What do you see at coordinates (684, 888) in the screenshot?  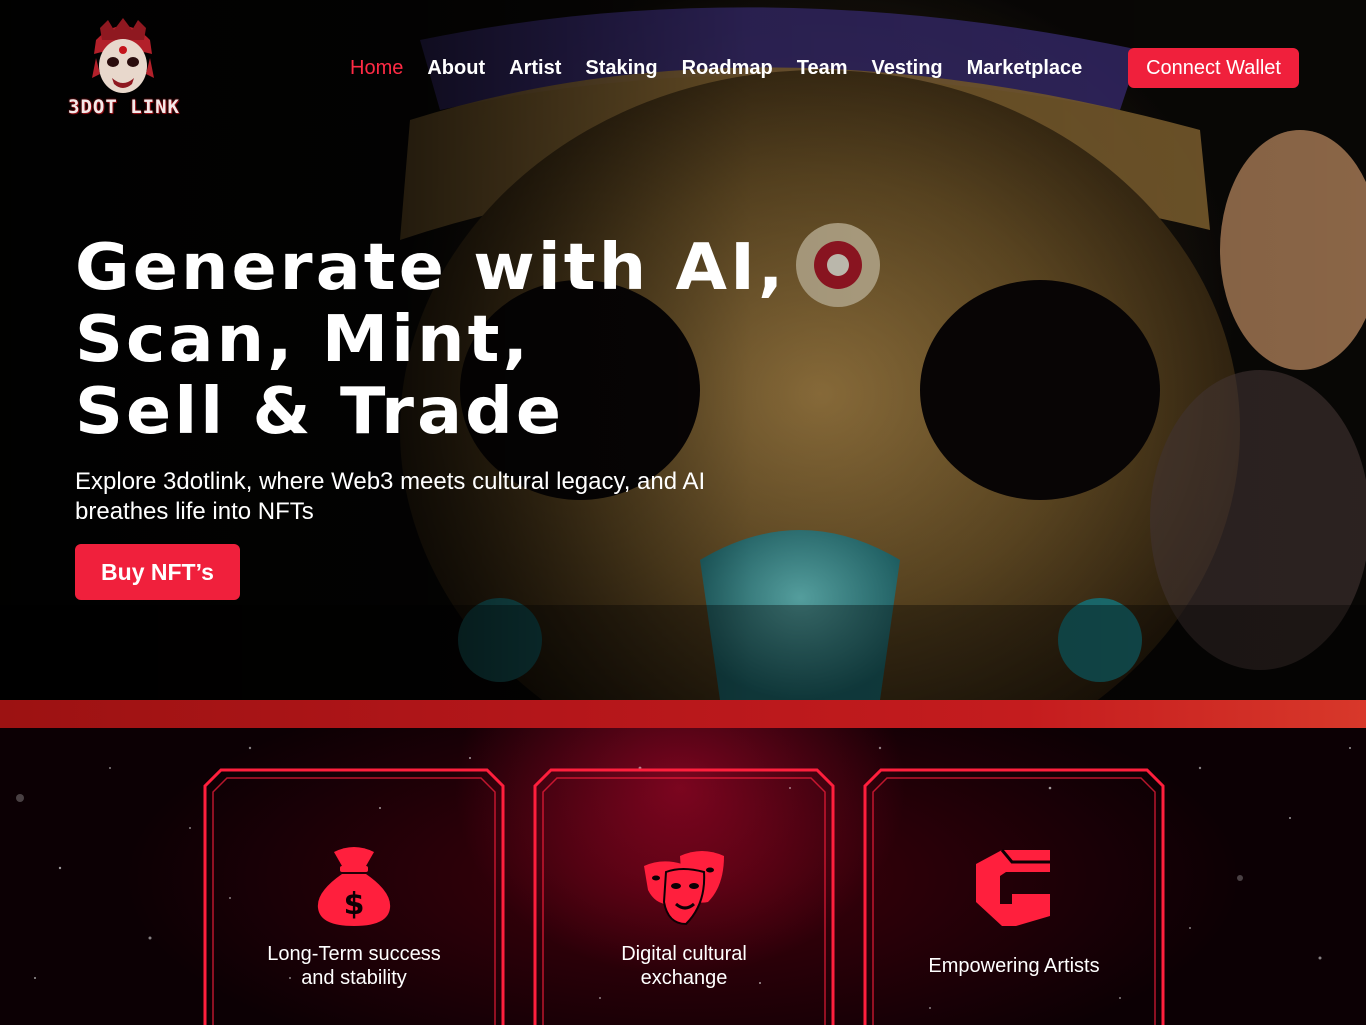 I see `theater-masks-icon` at bounding box center [684, 888].